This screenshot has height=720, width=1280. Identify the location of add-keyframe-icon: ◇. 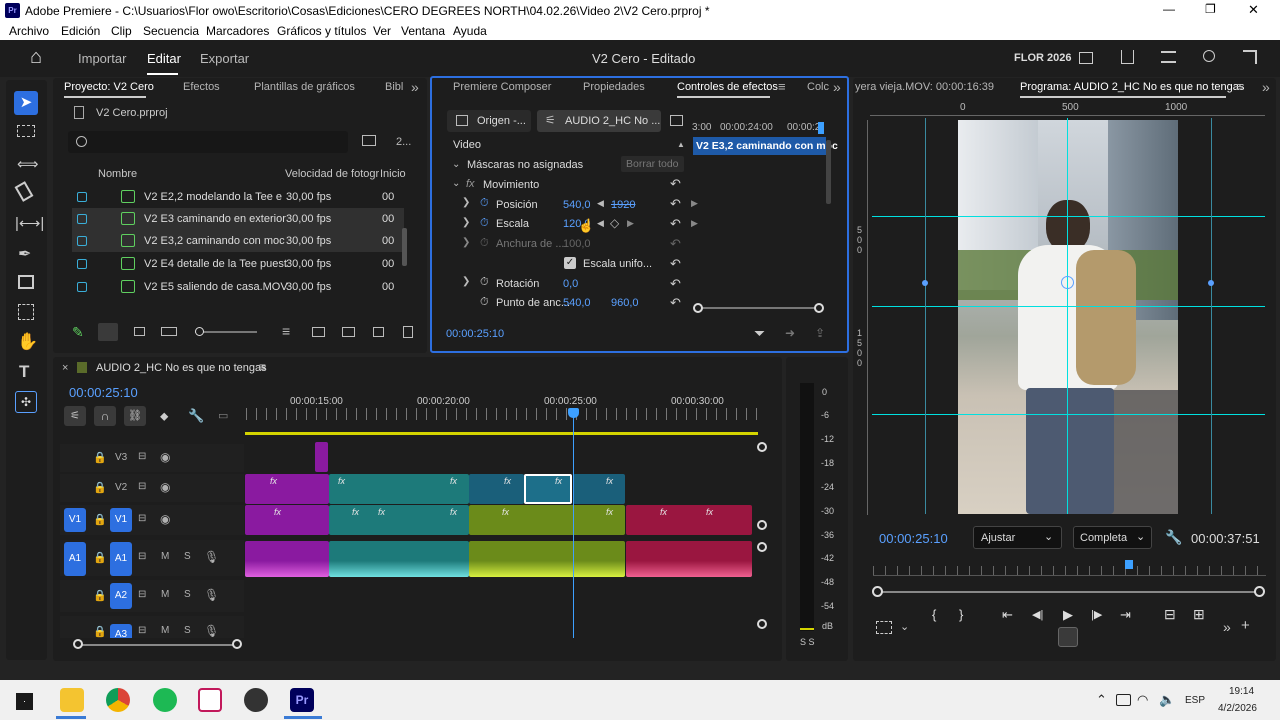
(614, 223).